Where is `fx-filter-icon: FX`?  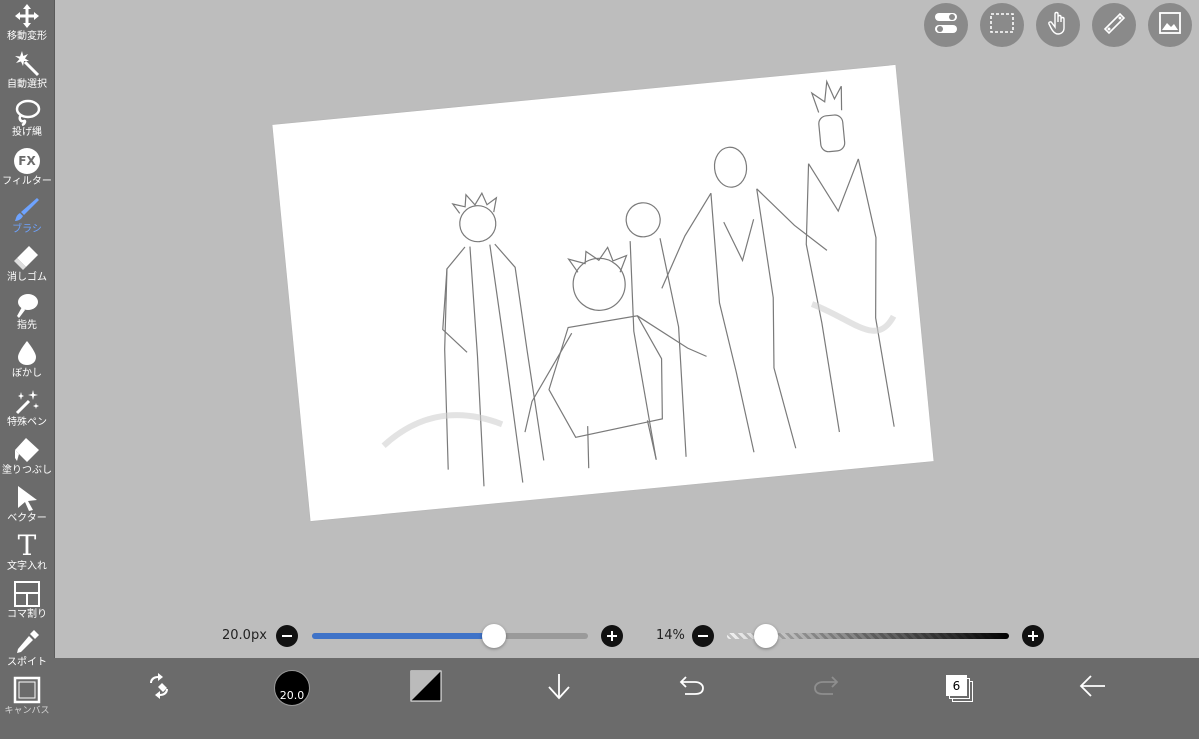
fx-filter-icon: FX is located at coordinates (27, 161).